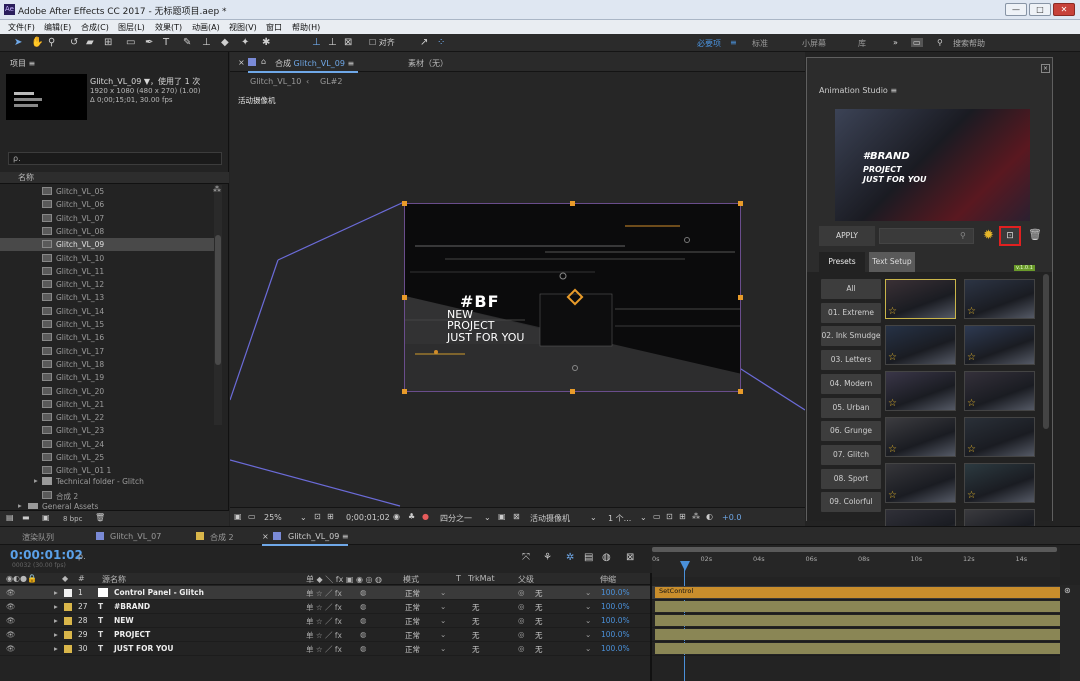  What do you see at coordinates (851, 383) in the screenshot?
I see `category-button: 04. Modern` at bounding box center [851, 383].